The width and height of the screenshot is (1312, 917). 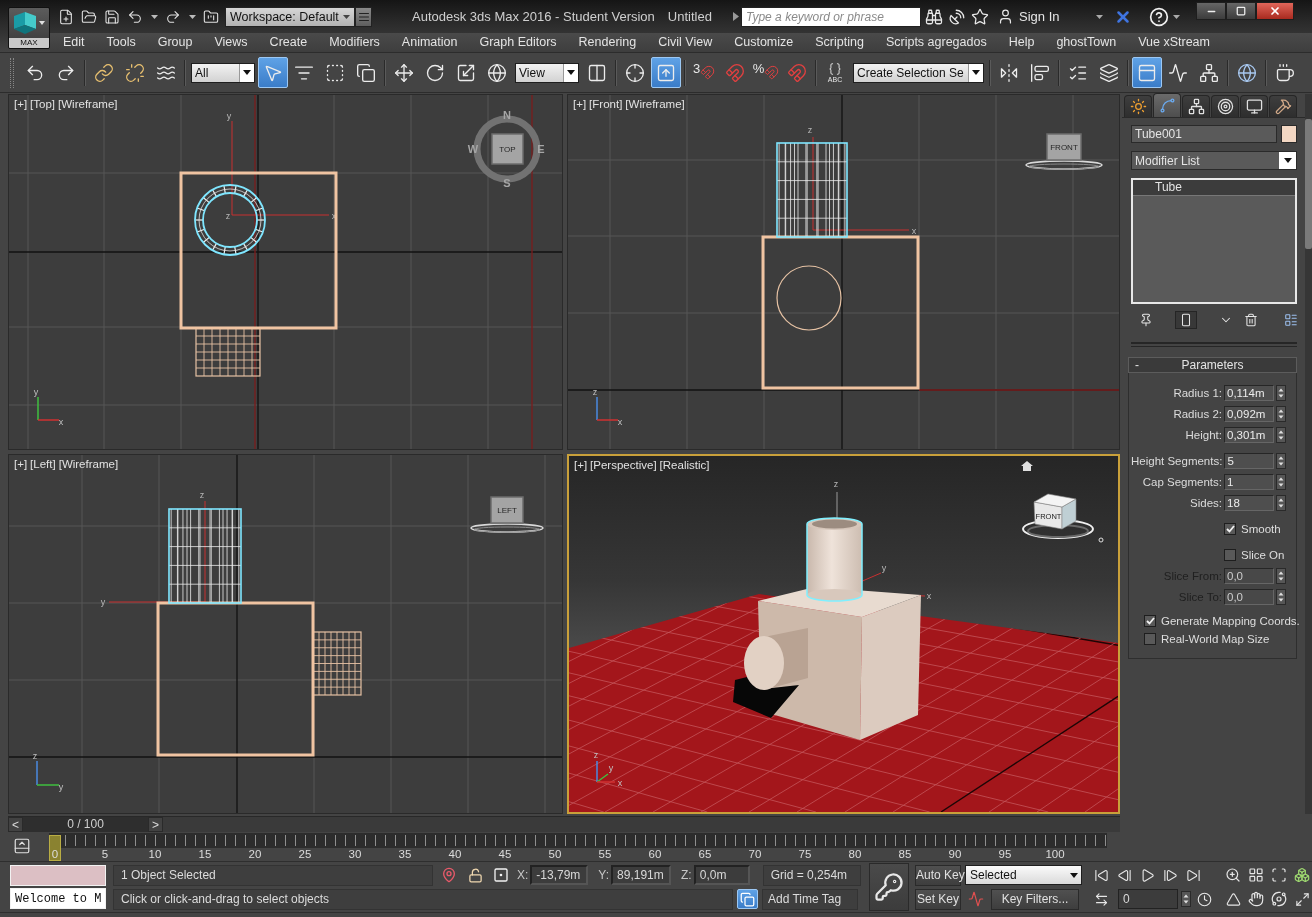 What do you see at coordinates (578, 840) in the screenshot?
I see `track-bar` at bounding box center [578, 840].